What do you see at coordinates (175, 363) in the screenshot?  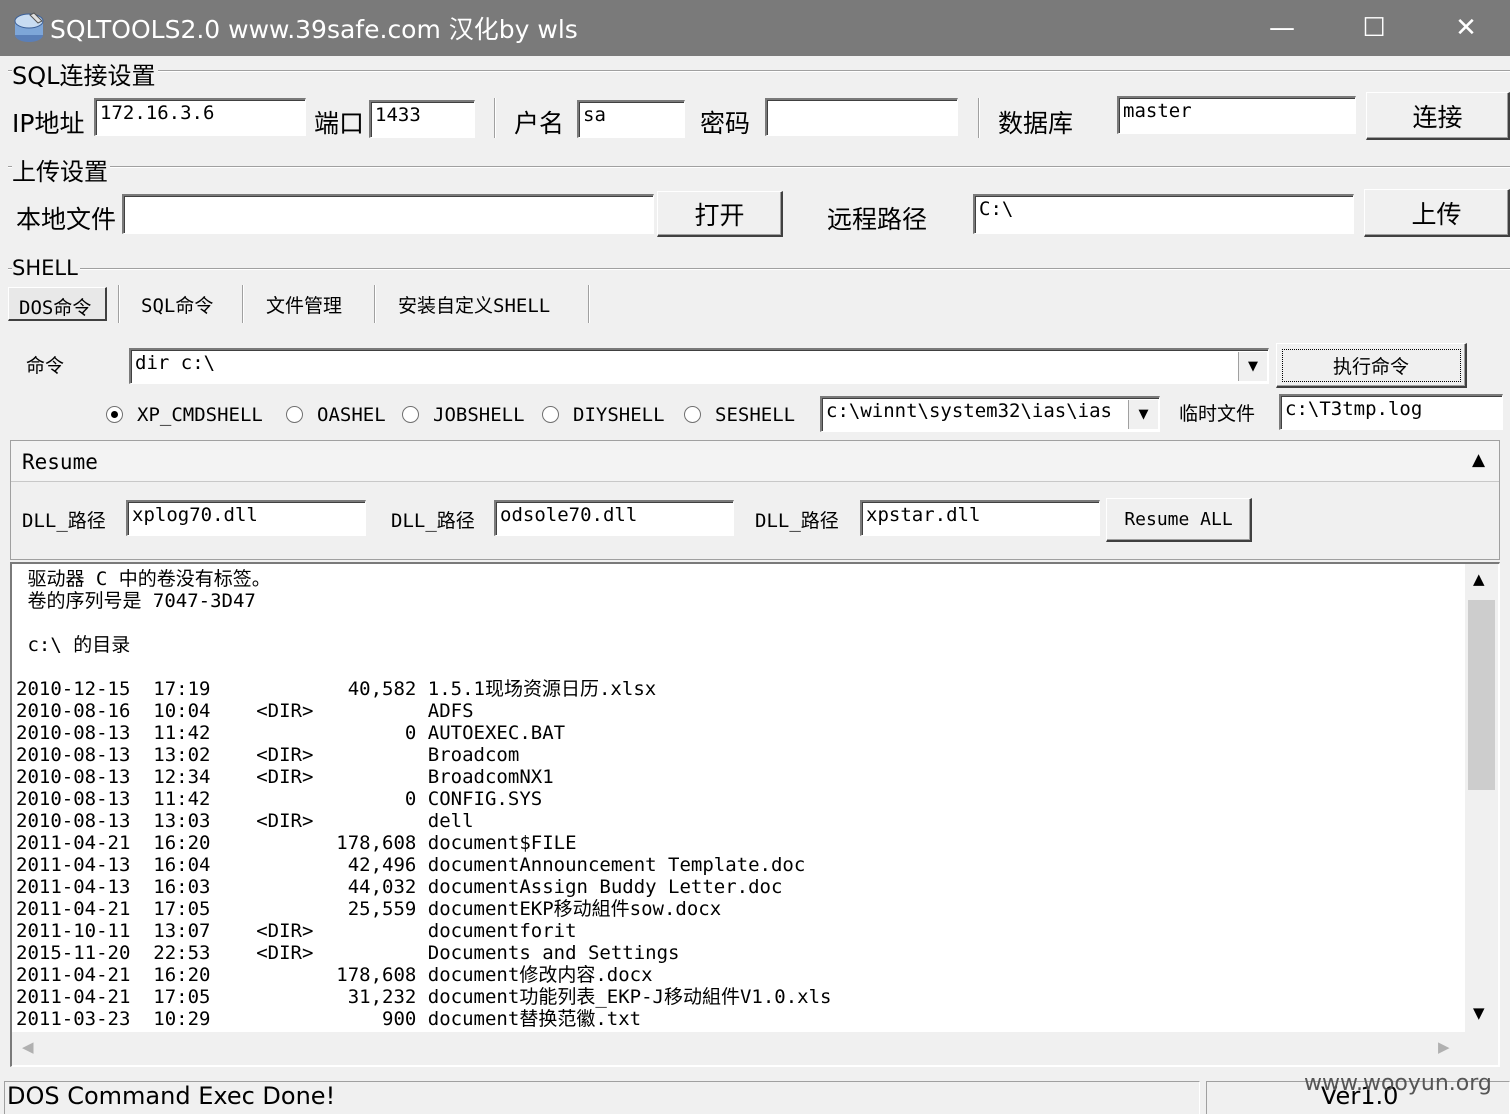 I see `command-value: dir c:\` at bounding box center [175, 363].